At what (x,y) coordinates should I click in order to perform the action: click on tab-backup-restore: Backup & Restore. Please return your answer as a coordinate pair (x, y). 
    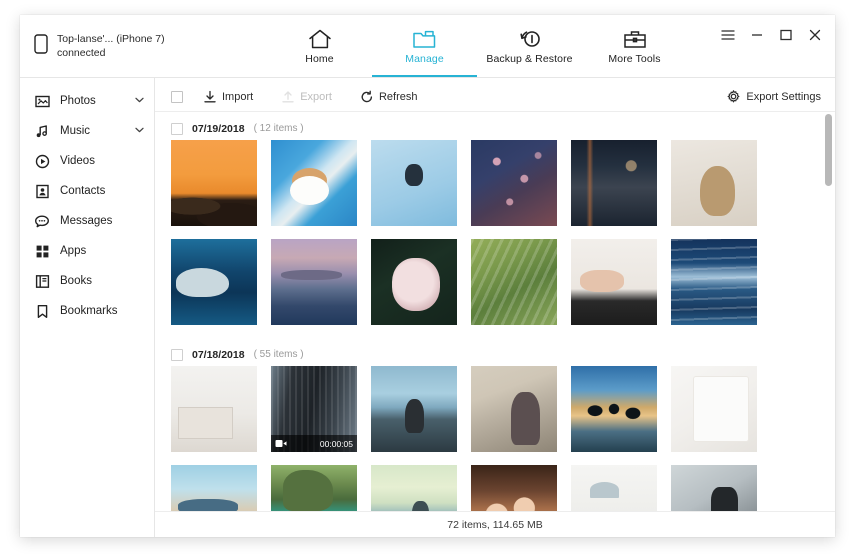
    Looking at the image, I should click on (529, 46).